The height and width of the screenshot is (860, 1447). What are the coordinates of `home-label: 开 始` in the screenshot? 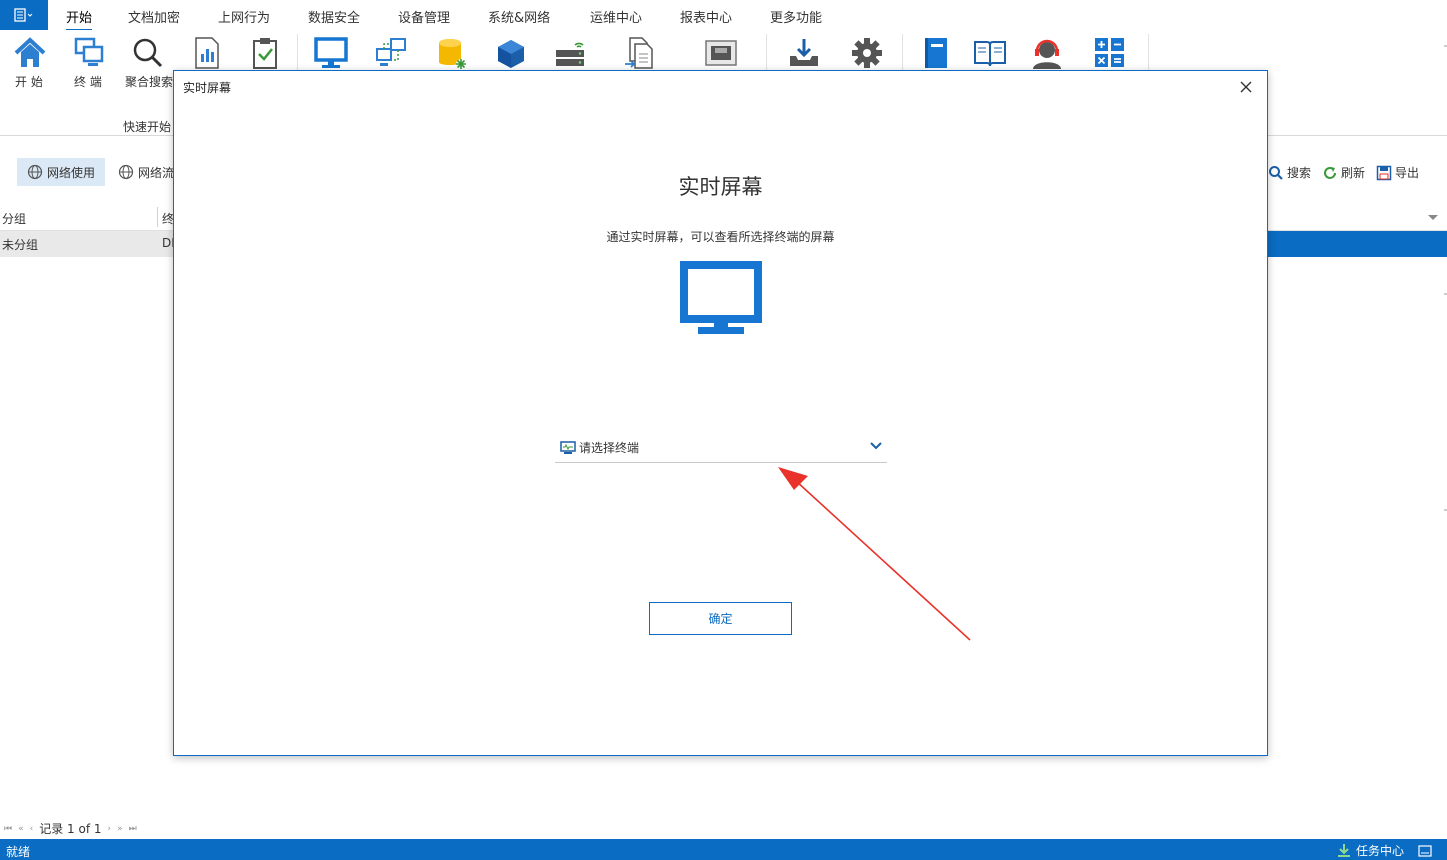 It's located at (29, 82).